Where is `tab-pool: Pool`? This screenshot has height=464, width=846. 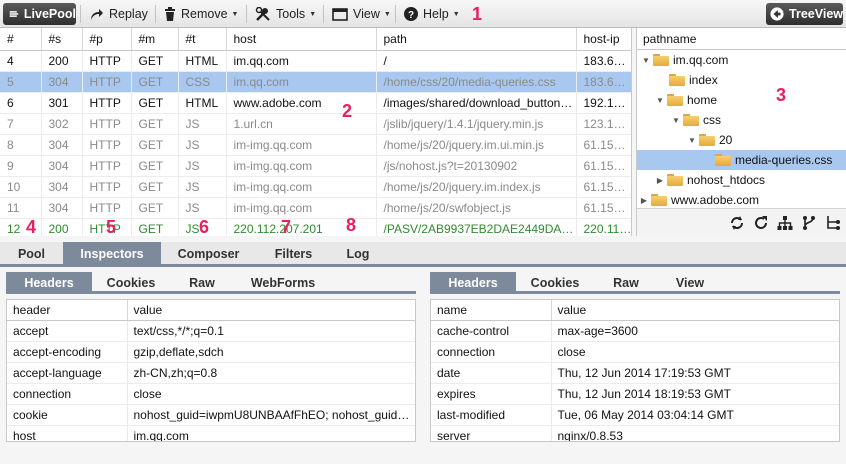
tab-pool: Pool is located at coordinates (31, 254).